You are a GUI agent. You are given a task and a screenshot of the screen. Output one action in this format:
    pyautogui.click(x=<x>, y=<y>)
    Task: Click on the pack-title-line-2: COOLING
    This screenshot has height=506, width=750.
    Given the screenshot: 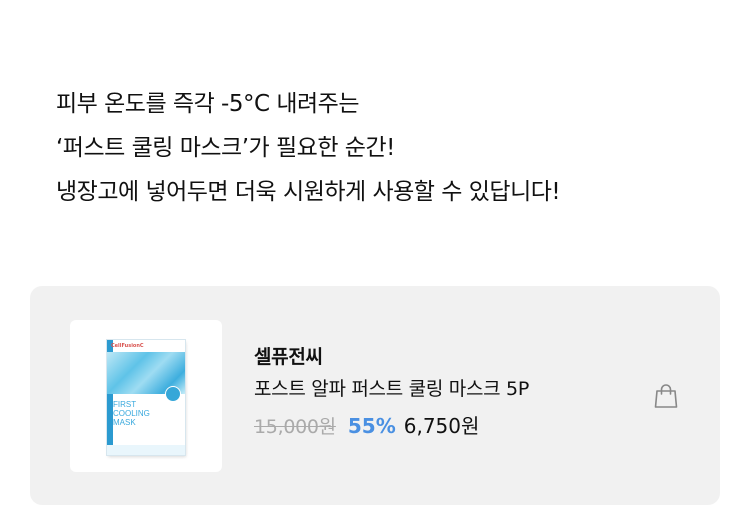 What is the action you would take?
    pyautogui.click(x=131, y=413)
    